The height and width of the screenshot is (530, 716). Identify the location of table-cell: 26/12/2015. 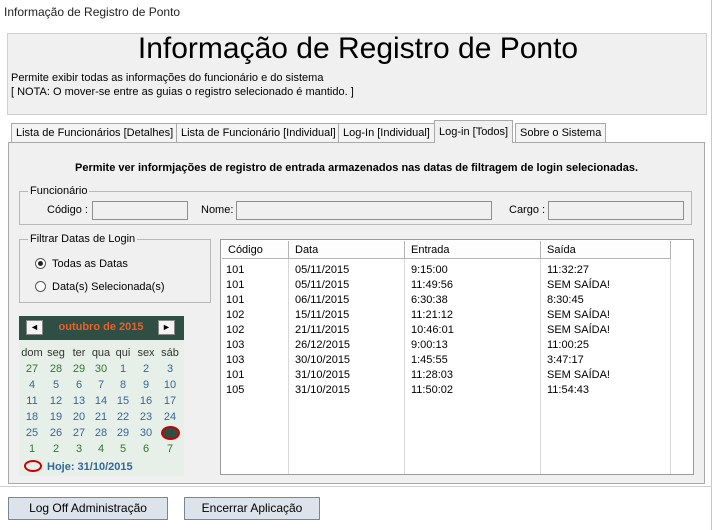
(322, 345).